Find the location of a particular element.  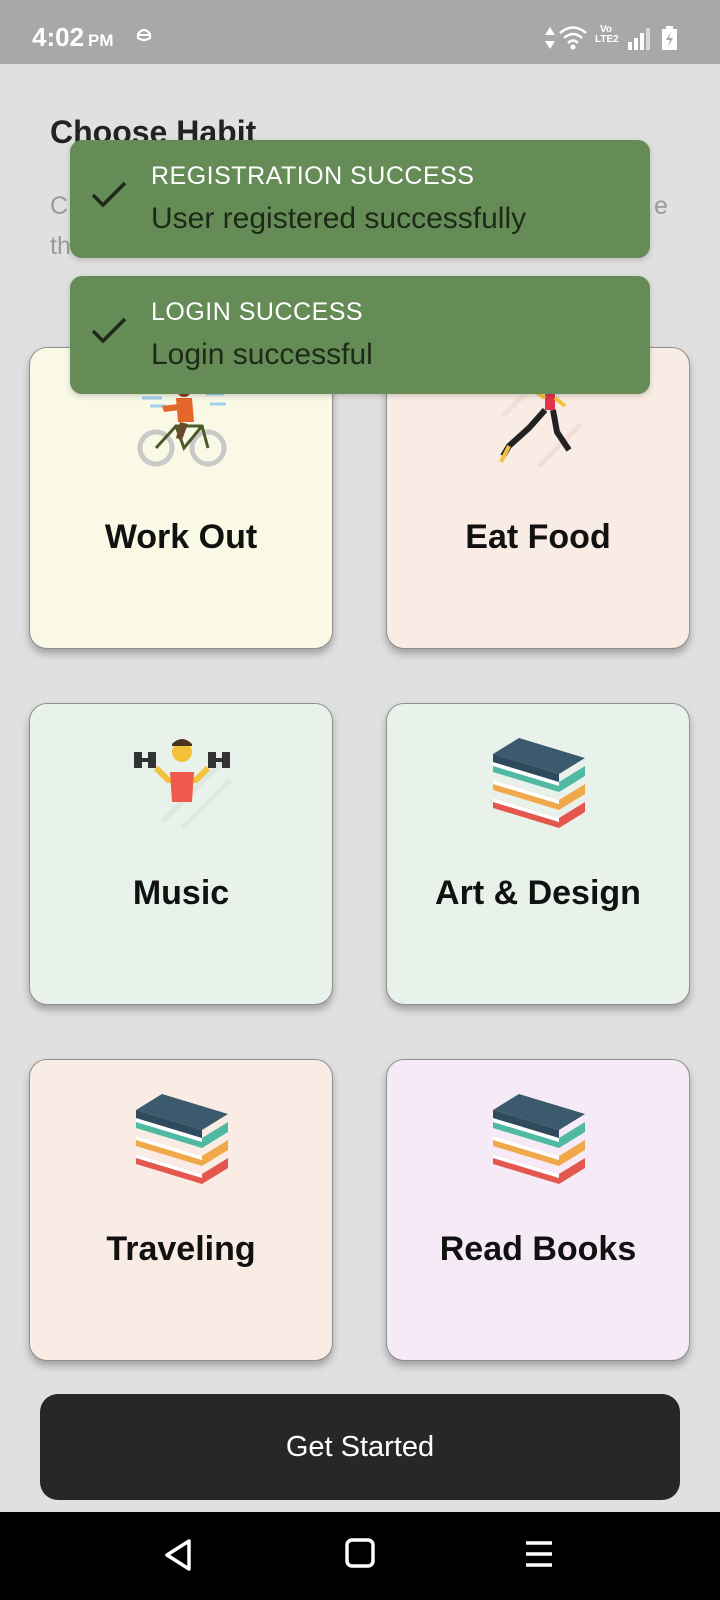

habit-card-art-design: Art & Design is located at coordinates (538, 854).